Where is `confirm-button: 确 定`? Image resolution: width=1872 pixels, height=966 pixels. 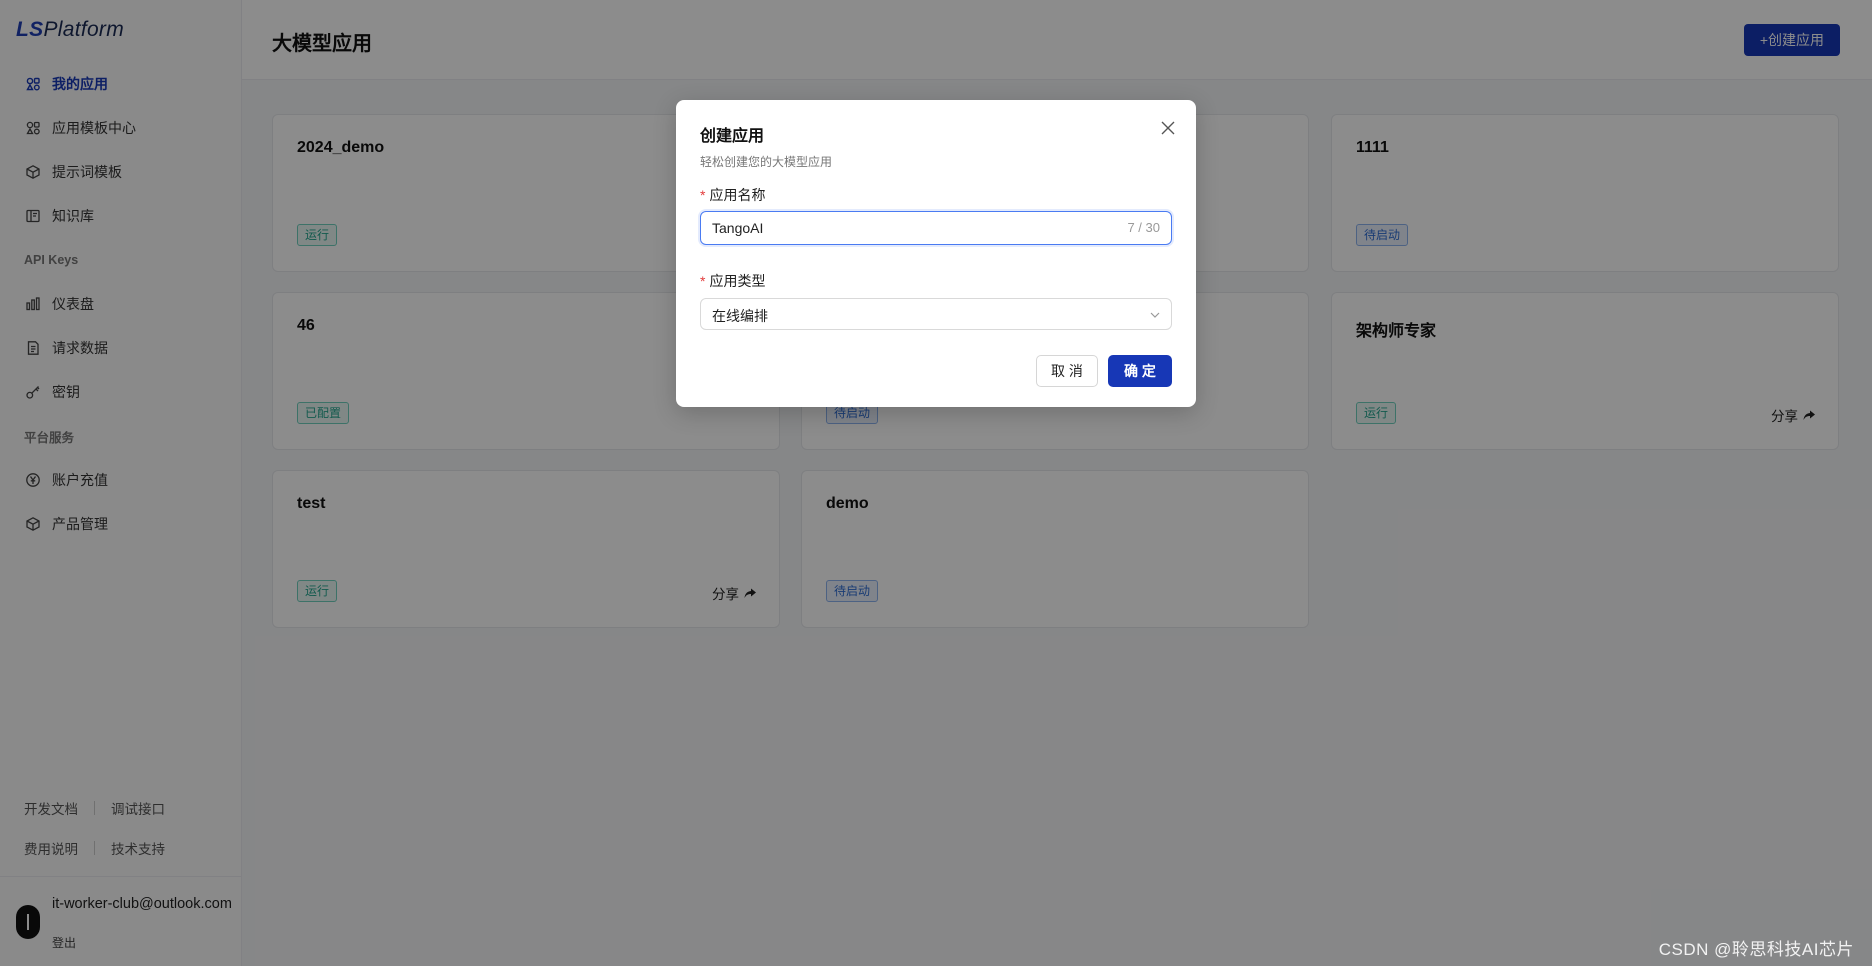 confirm-button: 确 定 is located at coordinates (1140, 371).